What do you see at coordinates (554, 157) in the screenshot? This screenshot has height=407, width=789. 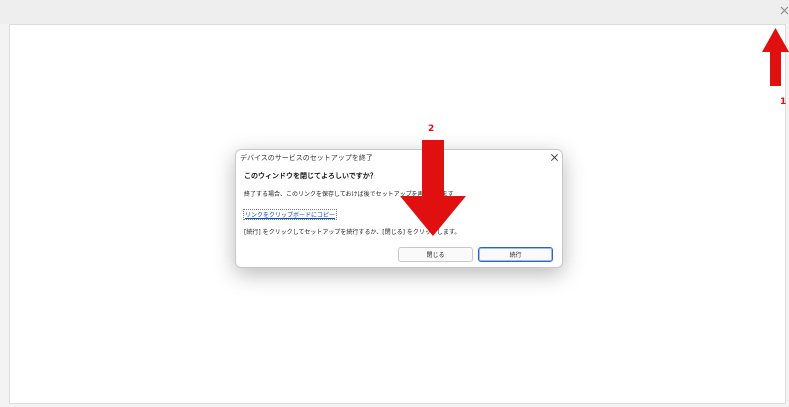 I see `dialog-close-icon` at bounding box center [554, 157].